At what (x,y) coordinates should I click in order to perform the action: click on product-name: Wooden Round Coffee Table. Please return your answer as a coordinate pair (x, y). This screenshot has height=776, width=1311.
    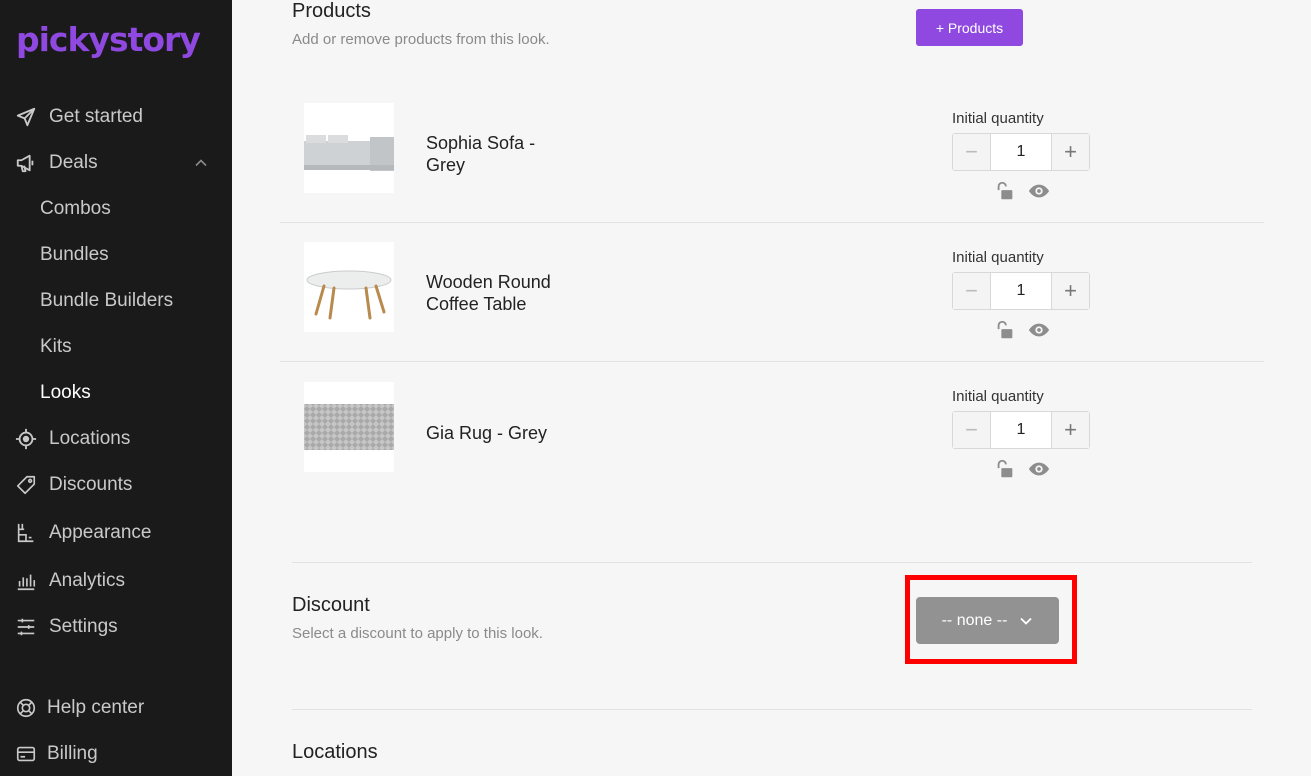
    Looking at the image, I should click on (488, 293).